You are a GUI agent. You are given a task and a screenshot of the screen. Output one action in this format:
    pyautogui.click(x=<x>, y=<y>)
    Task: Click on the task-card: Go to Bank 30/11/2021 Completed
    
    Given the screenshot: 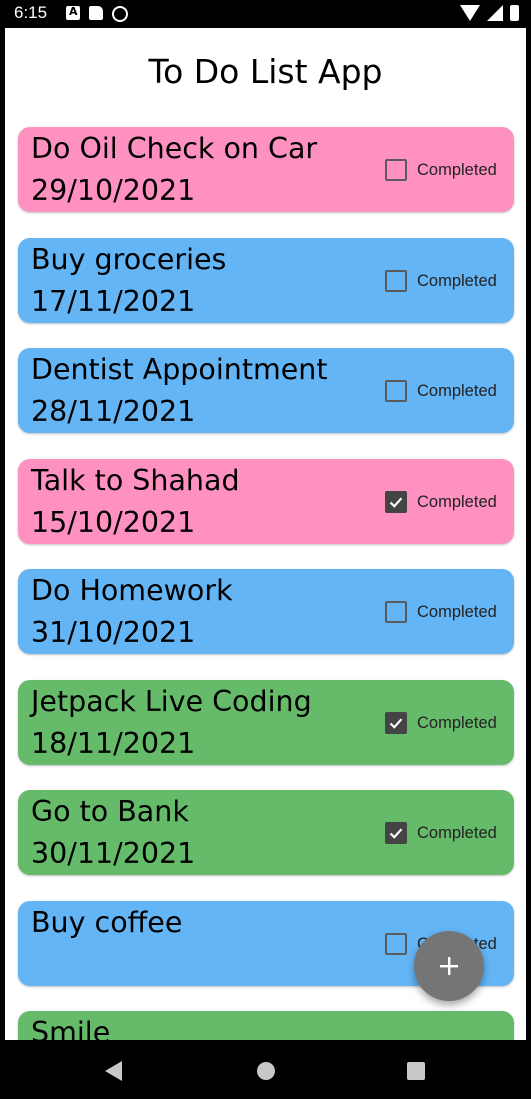 What is the action you would take?
    pyautogui.click(x=266, y=832)
    